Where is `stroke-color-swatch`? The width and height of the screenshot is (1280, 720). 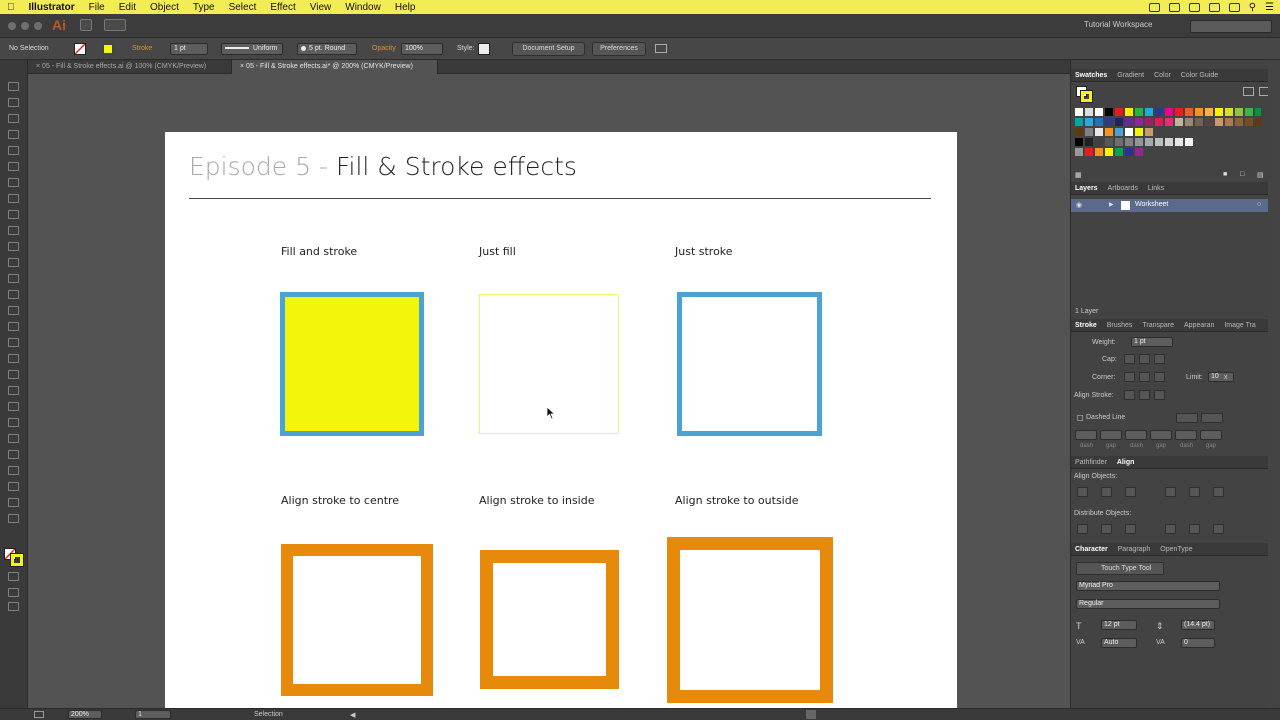 stroke-color-swatch is located at coordinates (108, 49).